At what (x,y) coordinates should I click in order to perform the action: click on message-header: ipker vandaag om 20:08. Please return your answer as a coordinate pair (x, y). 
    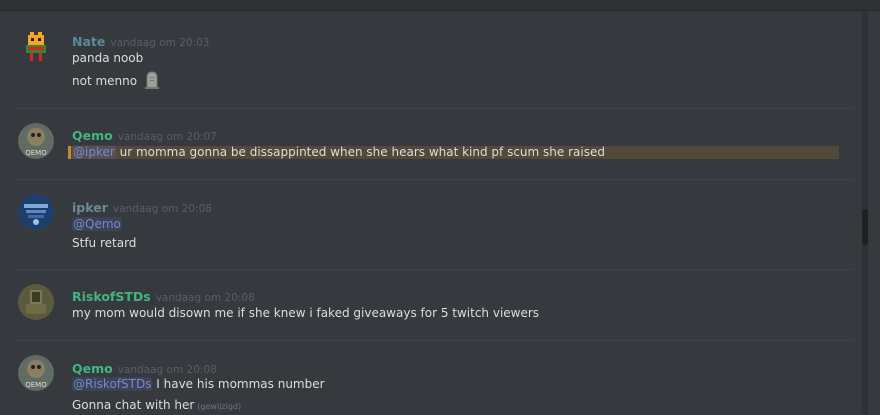
    Looking at the image, I should click on (142, 206).